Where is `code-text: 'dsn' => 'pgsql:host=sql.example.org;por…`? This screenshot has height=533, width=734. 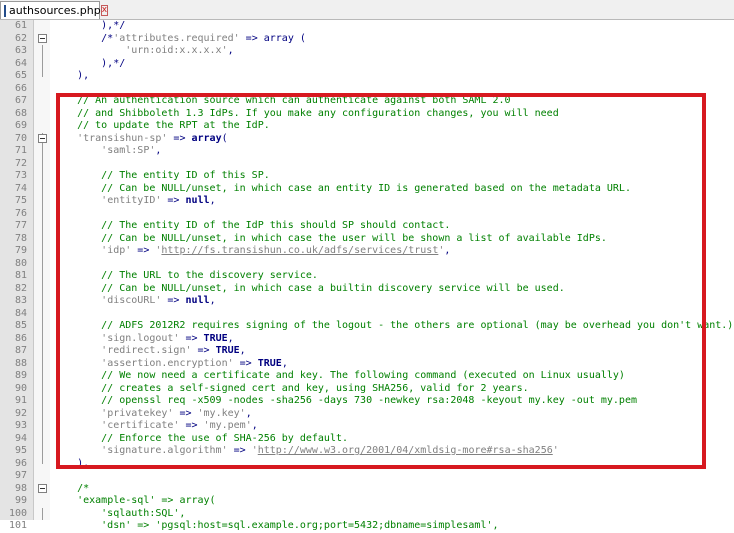 code-text: 'dsn' => 'pgsql:host=sql.example.org;por… is located at coordinates (276, 526).